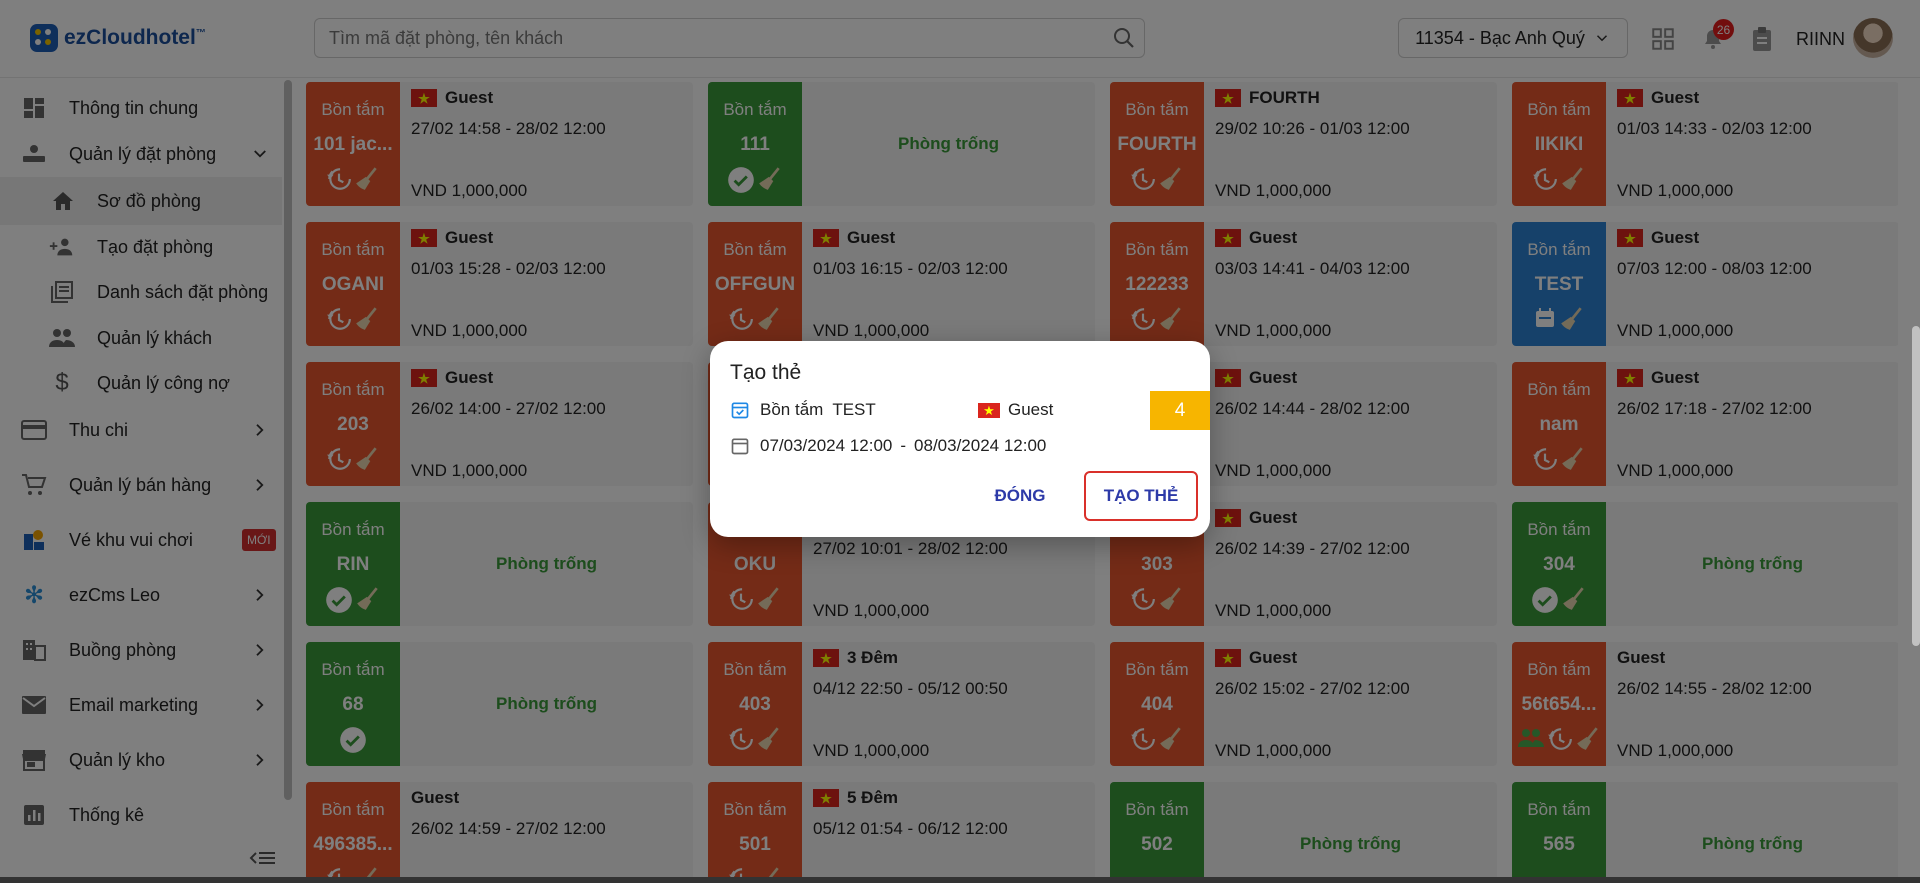 The height and width of the screenshot is (883, 1920). Describe the element at coordinates (792, 409) in the screenshot. I see `dialog-room-type: Bồn tắm` at that location.